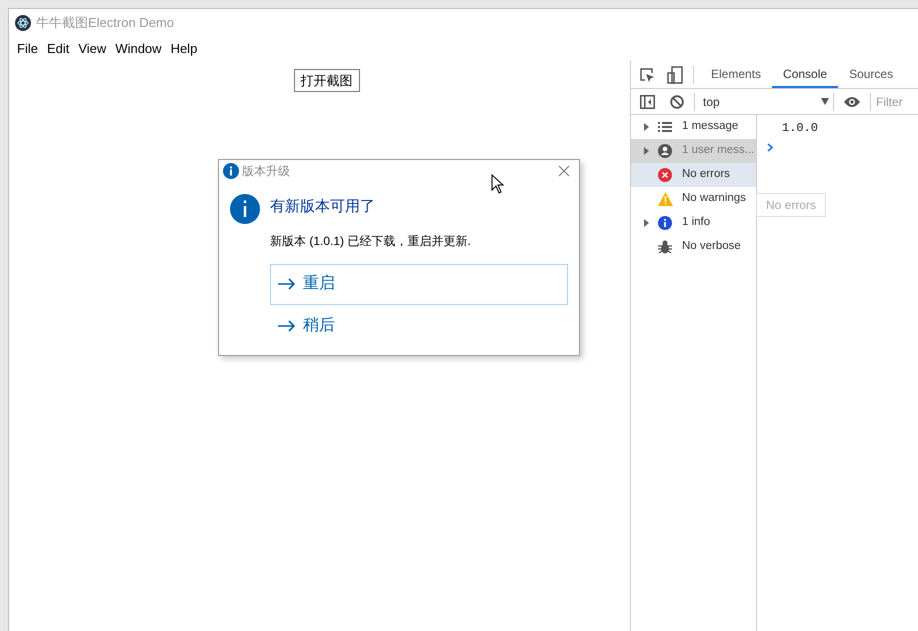 This screenshot has height=631, width=918. Describe the element at coordinates (647, 74) in the screenshot. I see `inspect-icon` at that location.